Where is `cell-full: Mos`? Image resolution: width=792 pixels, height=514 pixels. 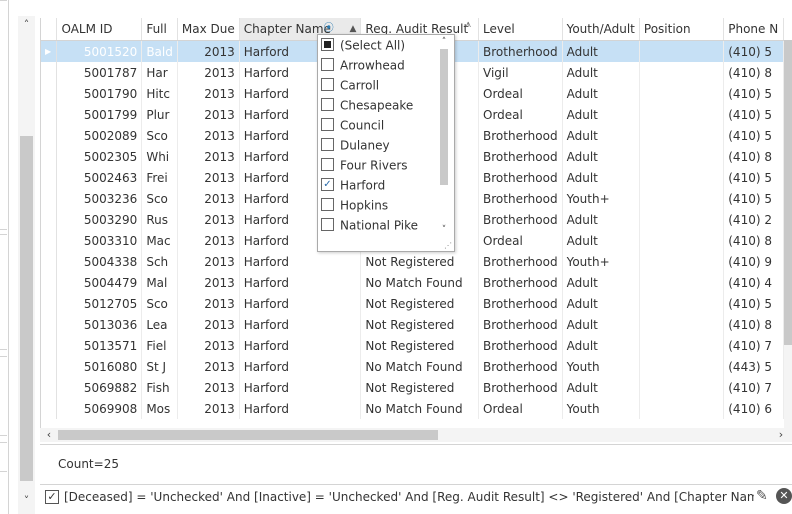 cell-full: Mos is located at coordinates (159, 408).